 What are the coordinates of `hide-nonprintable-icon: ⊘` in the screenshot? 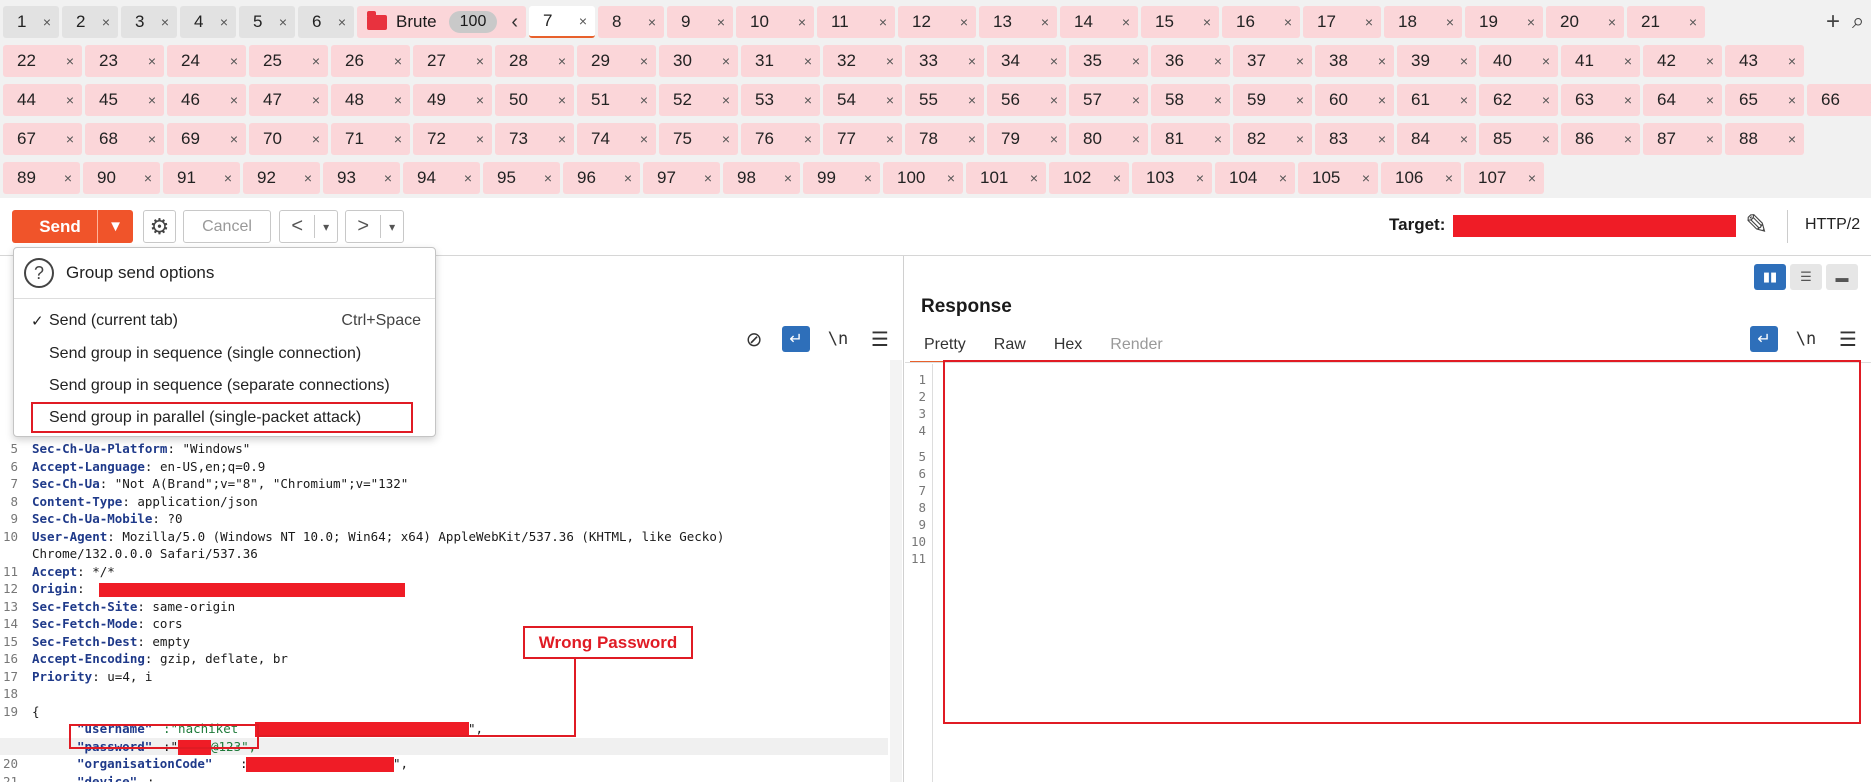 It's located at (754, 339).